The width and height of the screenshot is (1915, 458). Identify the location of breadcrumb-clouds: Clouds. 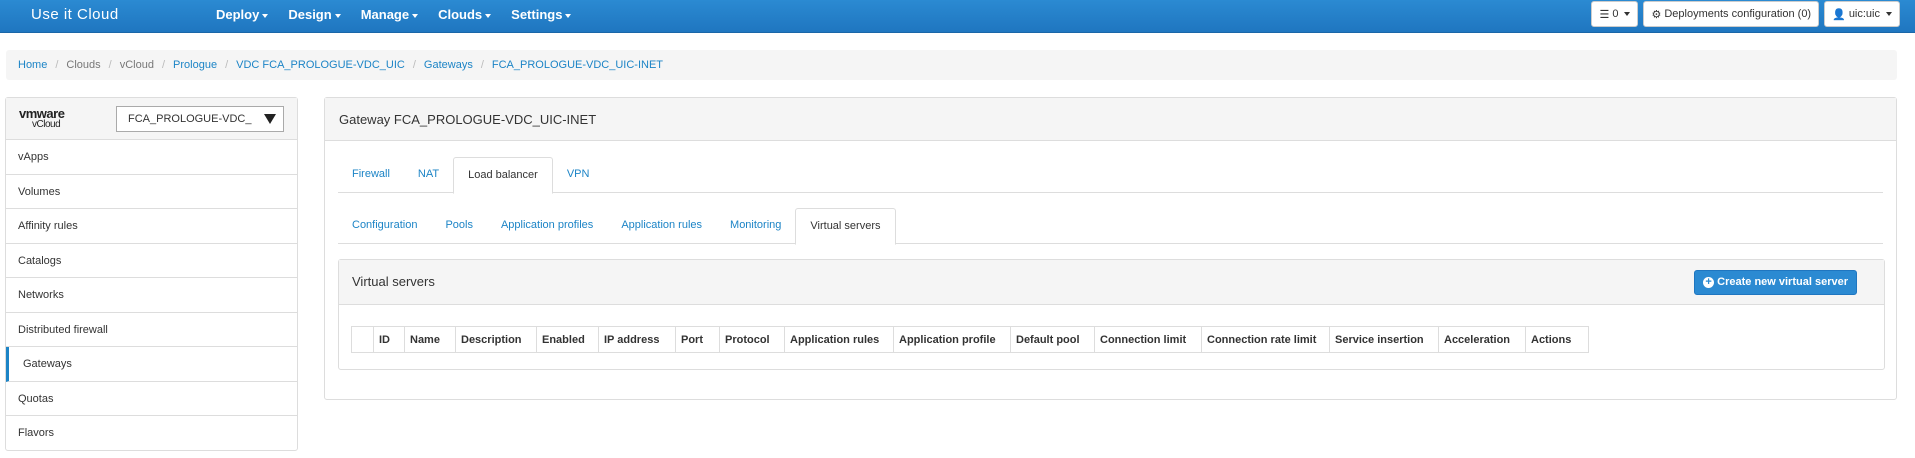
(83, 65).